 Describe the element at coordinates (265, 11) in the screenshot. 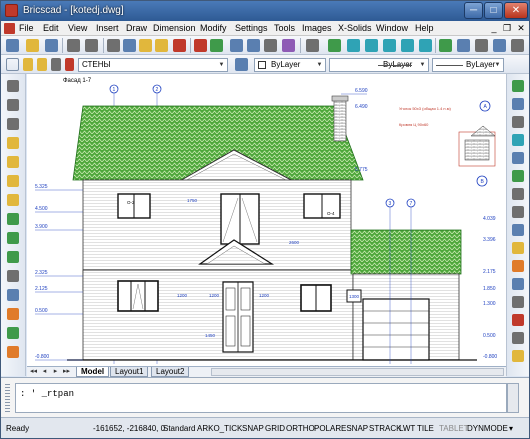

I see `title-bar: Bricscad - [kotedj.dwg] ─ □ ✕` at that location.